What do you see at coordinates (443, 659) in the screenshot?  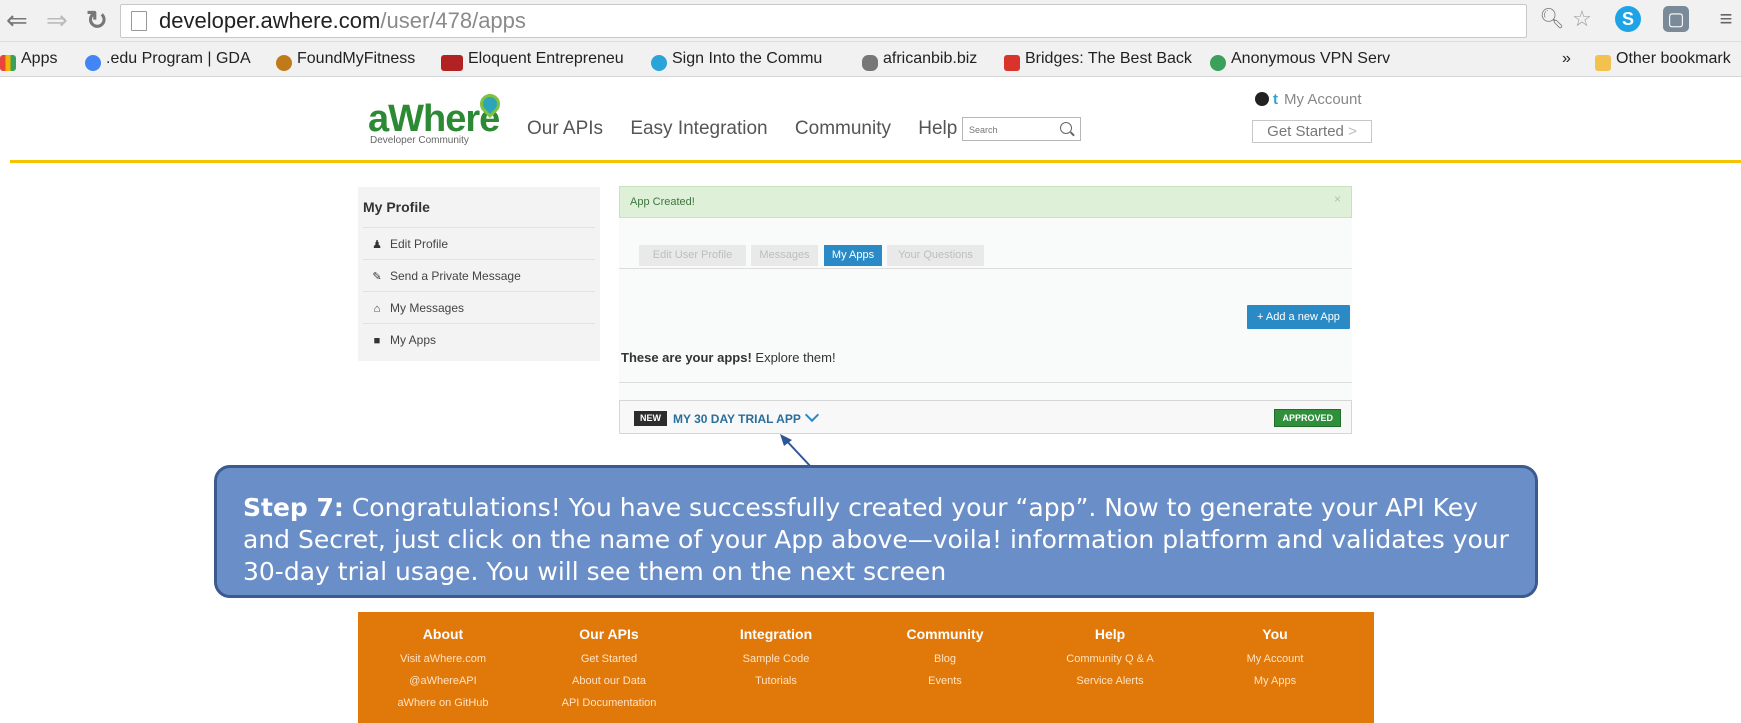 I see `footer-link-visit-awhere: Visit aWhere.com` at bounding box center [443, 659].